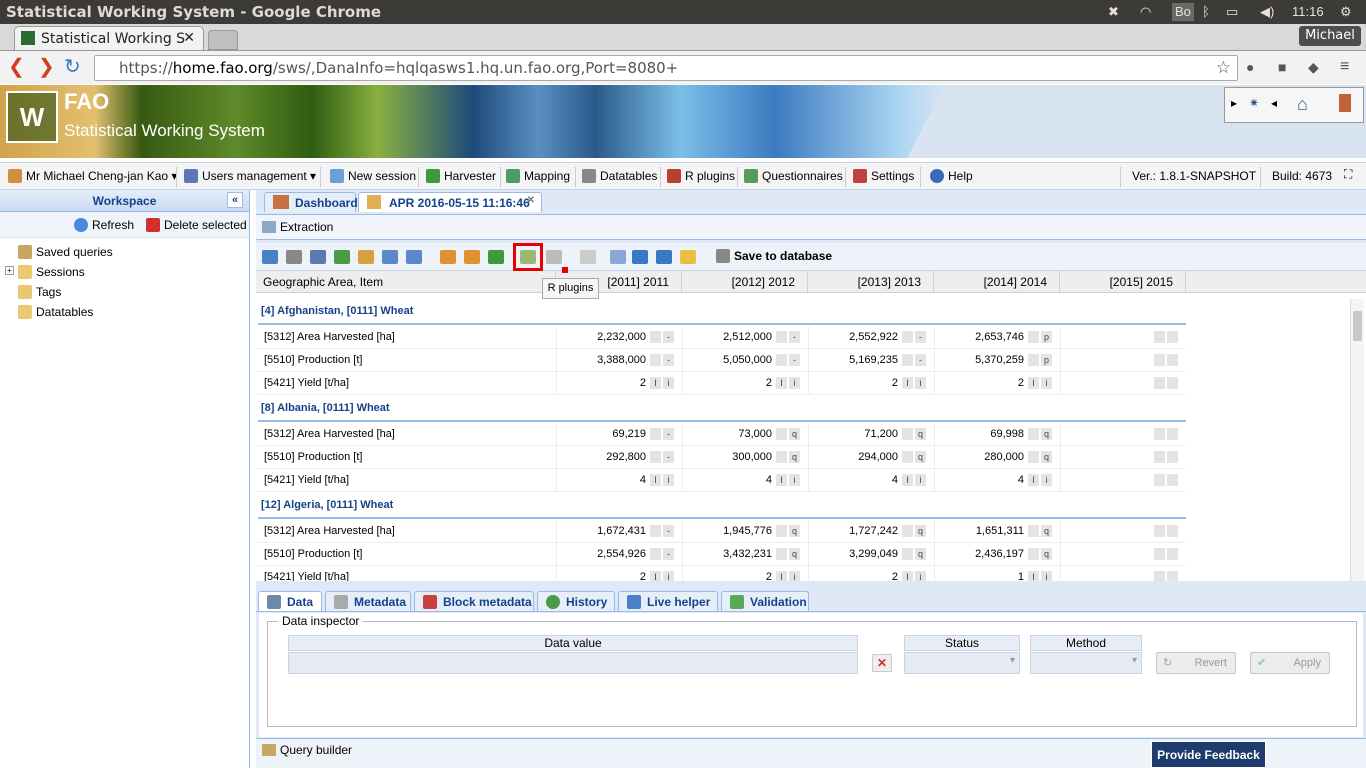  Describe the element at coordinates (701, 176) in the screenshot. I see `menu-r-plugins: R plugins` at that location.